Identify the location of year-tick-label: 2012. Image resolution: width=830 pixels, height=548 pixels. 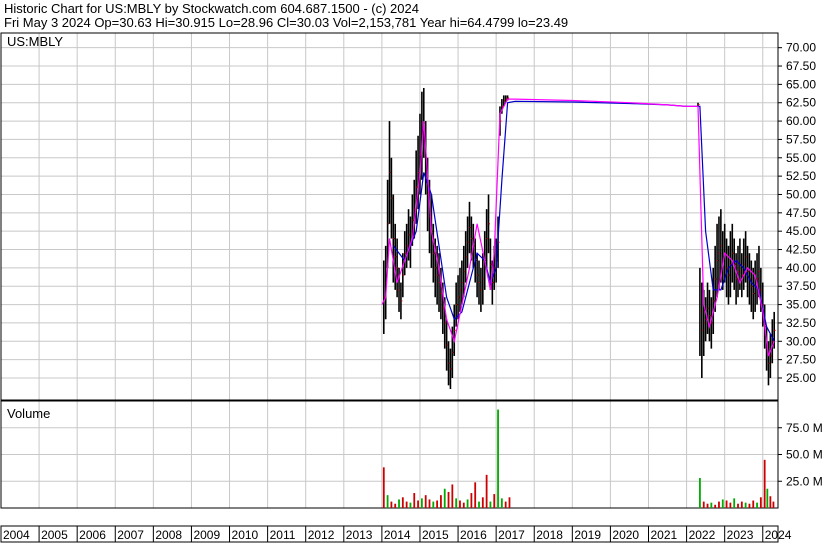
(321, 535).